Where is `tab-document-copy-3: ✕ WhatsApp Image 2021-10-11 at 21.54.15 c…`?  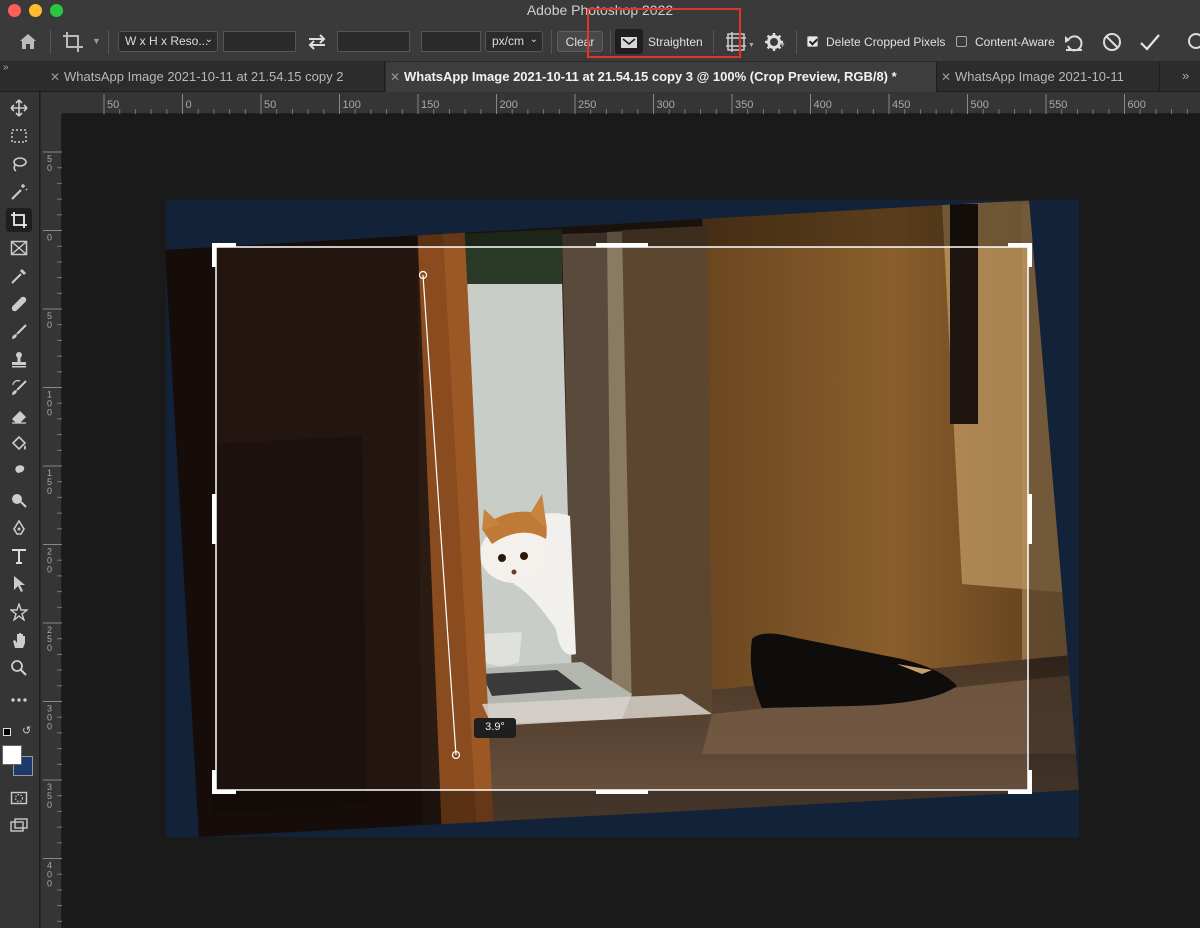
tab-document-copy-3: ✕ WhatsApp Image 2021-10-11 at 21.54.15 c… is located at coordinates (661, 77).